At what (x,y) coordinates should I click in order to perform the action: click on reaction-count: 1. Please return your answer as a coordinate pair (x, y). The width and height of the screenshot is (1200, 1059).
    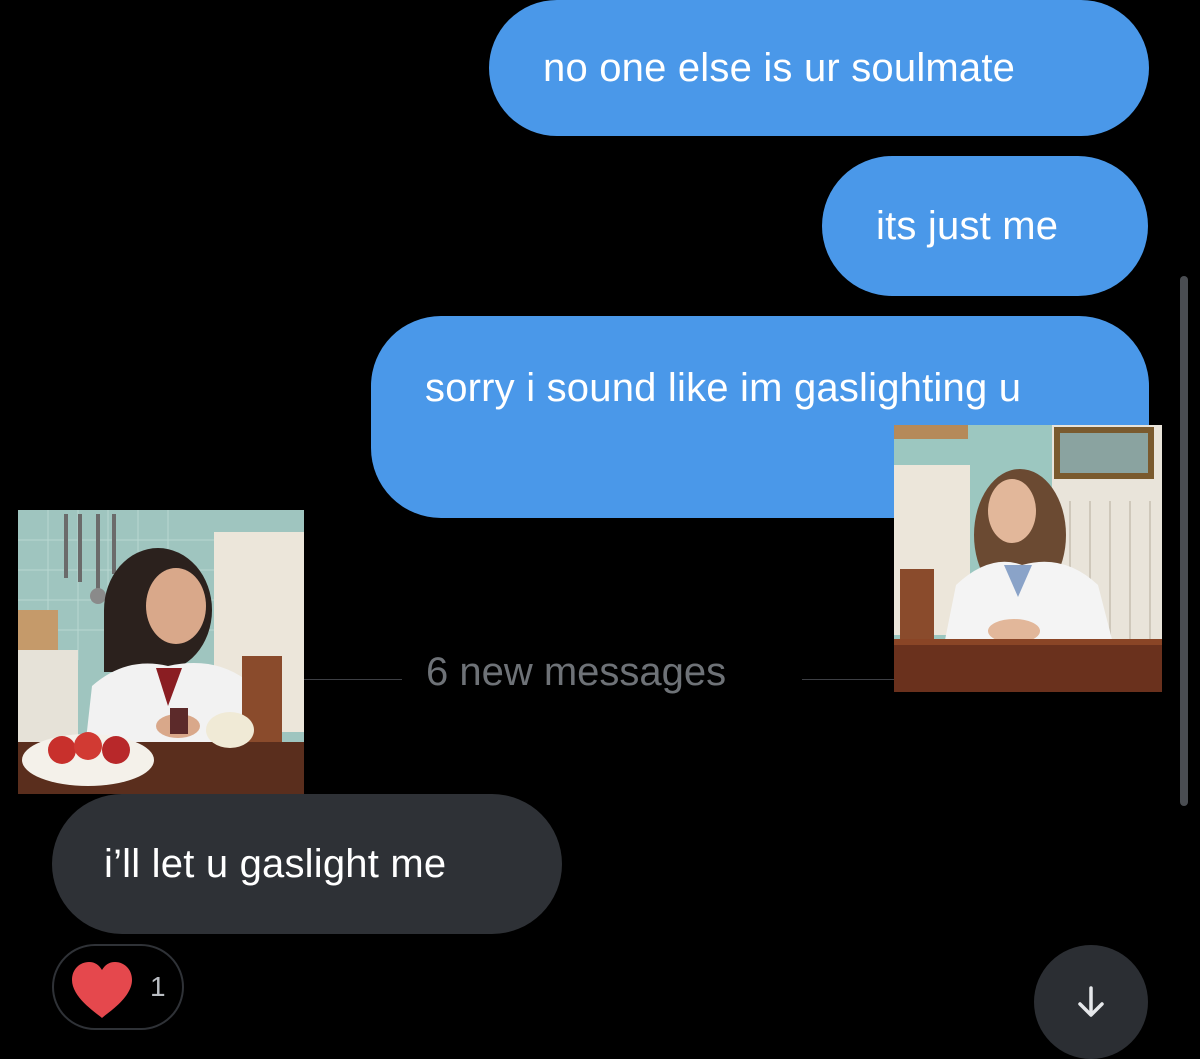
    Looking at the image, I should click on (158, 986).